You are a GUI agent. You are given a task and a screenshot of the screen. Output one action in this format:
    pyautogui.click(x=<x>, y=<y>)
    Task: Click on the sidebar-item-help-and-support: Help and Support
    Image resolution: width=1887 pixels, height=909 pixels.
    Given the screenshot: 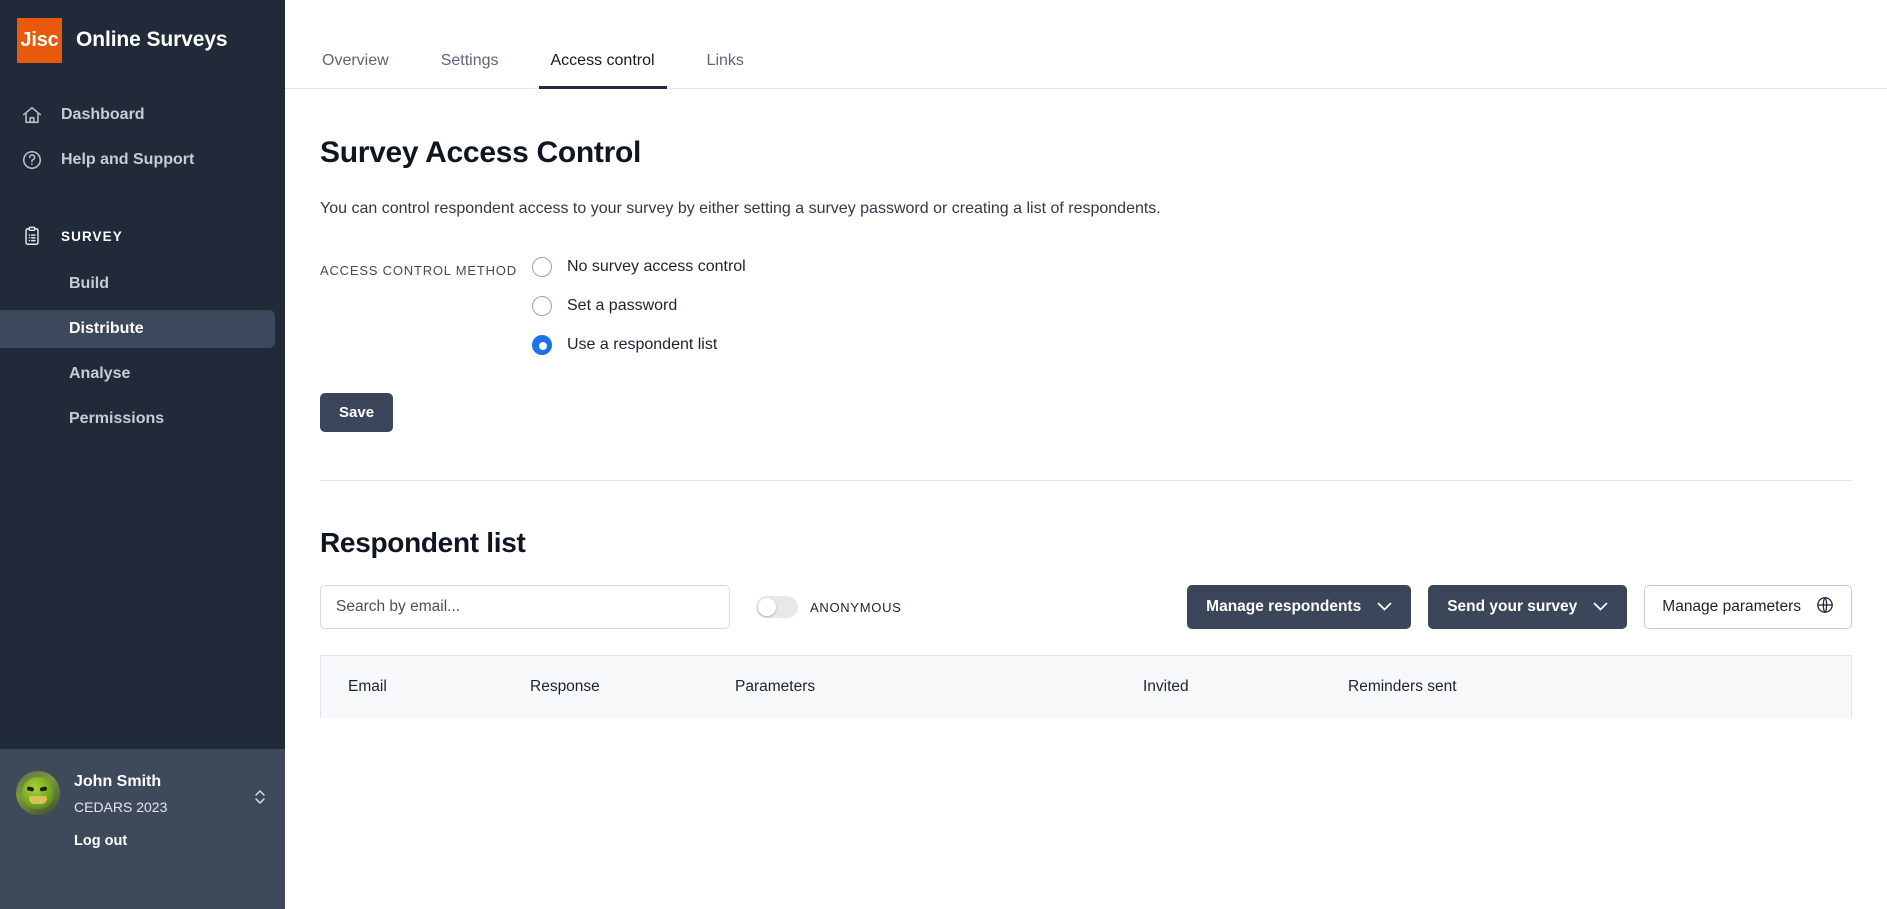 What is the action you would take?
    pyautogui.click(x=142, y=159)
    